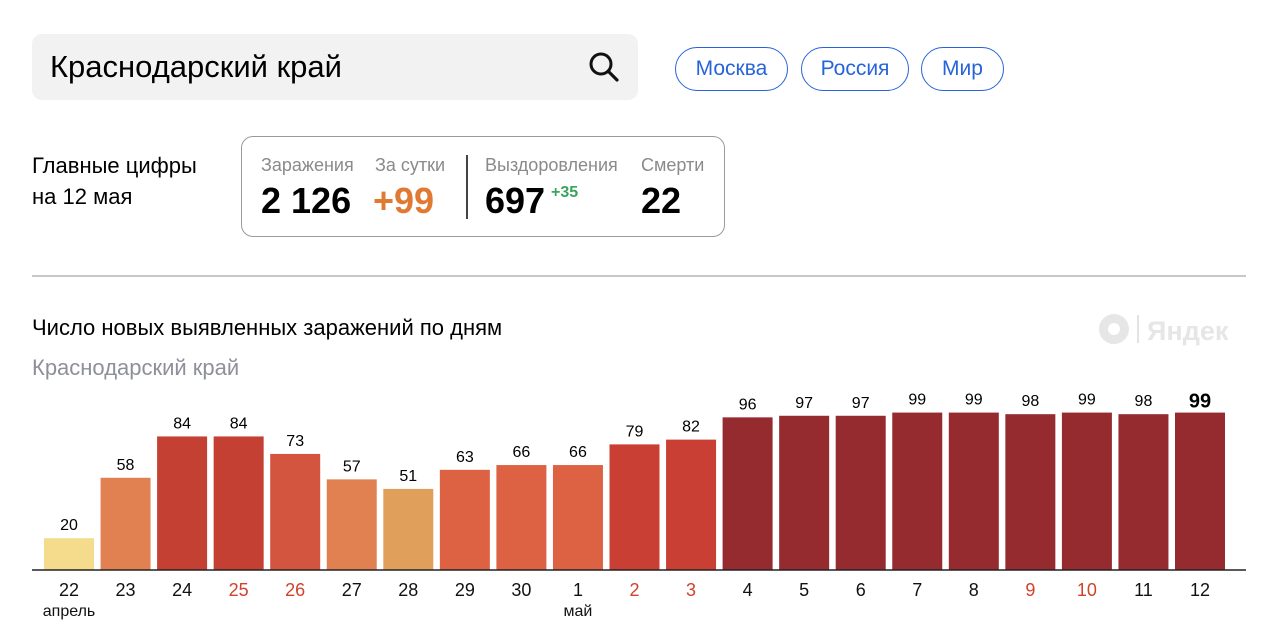 The height and width of the screenshot is (644, 1280). I want to click on x-tick-23: 23, so click(126, 590).